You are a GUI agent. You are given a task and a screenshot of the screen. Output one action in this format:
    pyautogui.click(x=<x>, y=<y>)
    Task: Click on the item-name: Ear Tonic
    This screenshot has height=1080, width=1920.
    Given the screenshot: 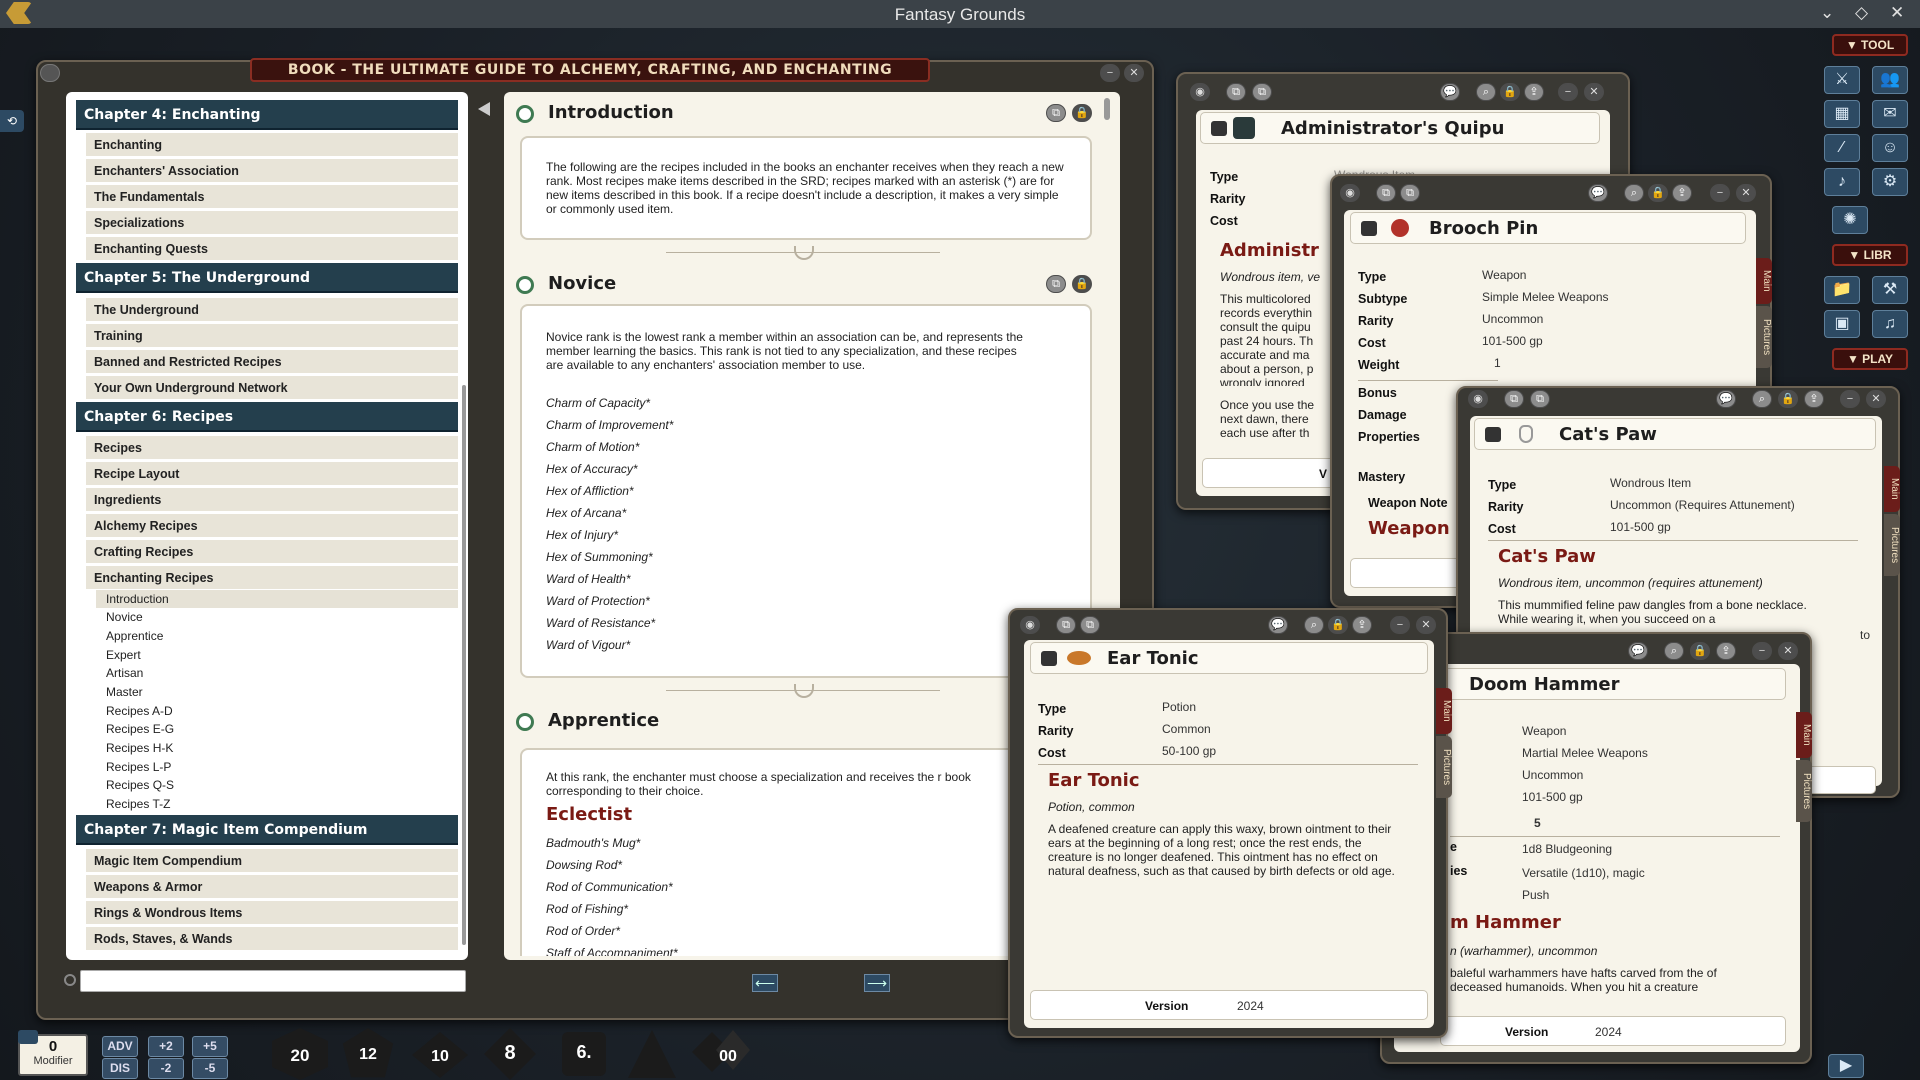 What is the action you would take?
    pyautogui.click(x=1153, y=658)
    